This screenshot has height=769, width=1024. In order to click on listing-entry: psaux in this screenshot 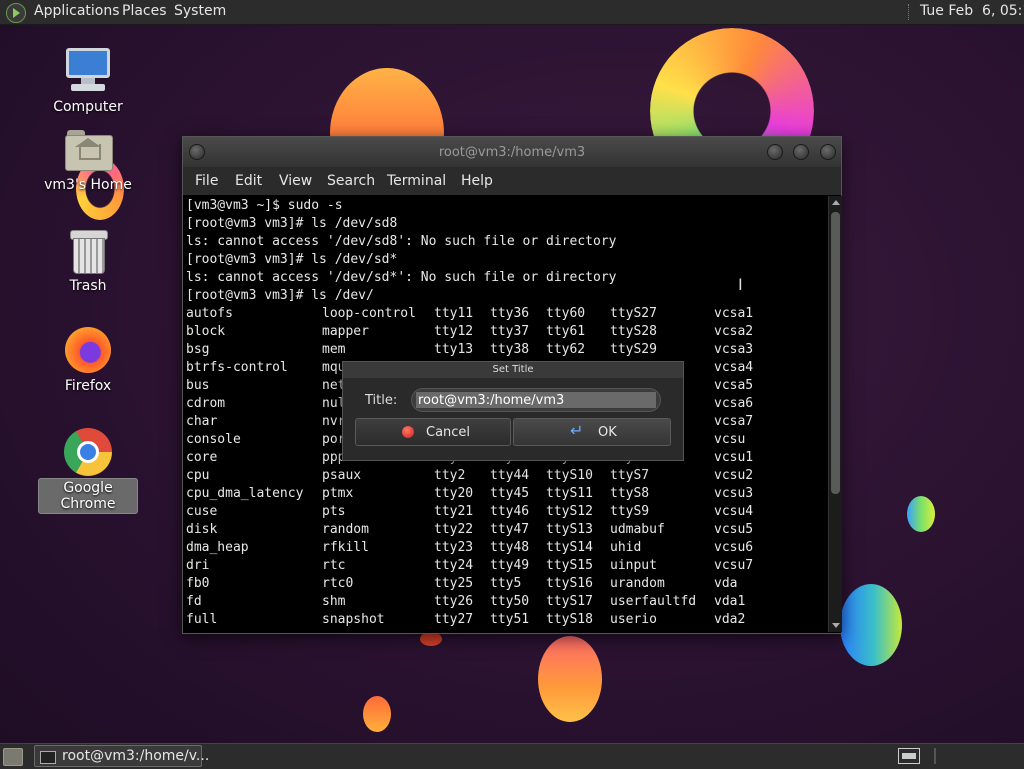, I will do `click(342, 475)`.